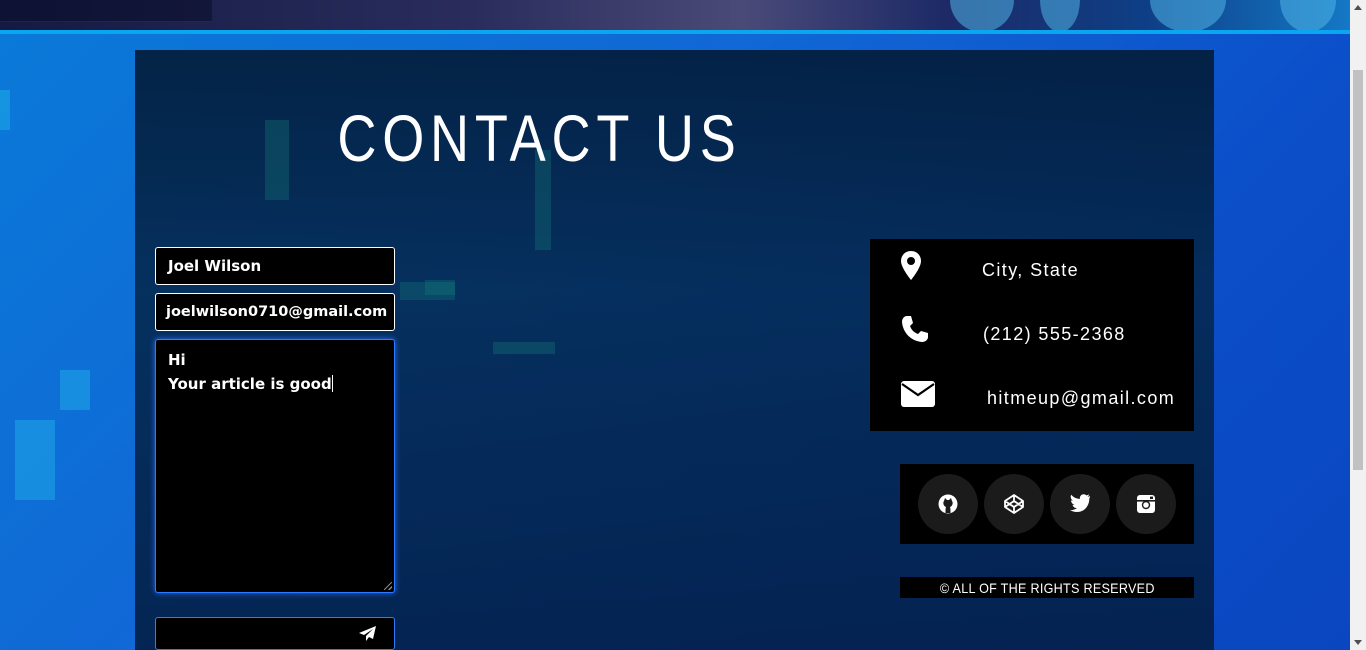 The image size is (1366, 650). Describe the element at coordinates (1358, 270) in the screenshot. I see `scrollbar-thumb` at that location.